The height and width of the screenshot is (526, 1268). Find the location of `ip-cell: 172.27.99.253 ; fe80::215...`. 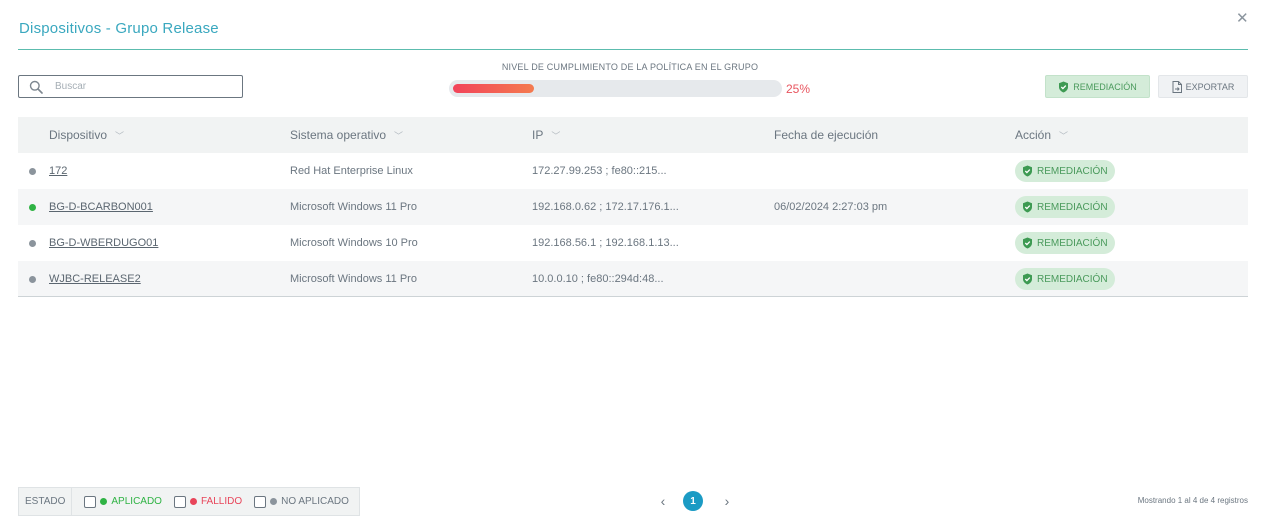

ip-cell: 172.27.99.253 ; fe80::215... is located at coordinates (599, 171).